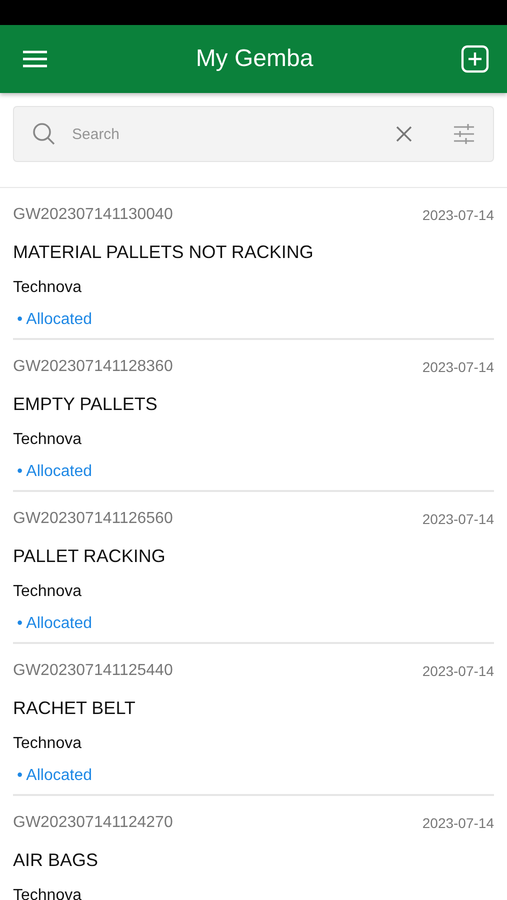  What do you see at coordinates (255, 59) in the screenshot?
I see `screen-title: My Gemba` at bounding box center [255, 59].